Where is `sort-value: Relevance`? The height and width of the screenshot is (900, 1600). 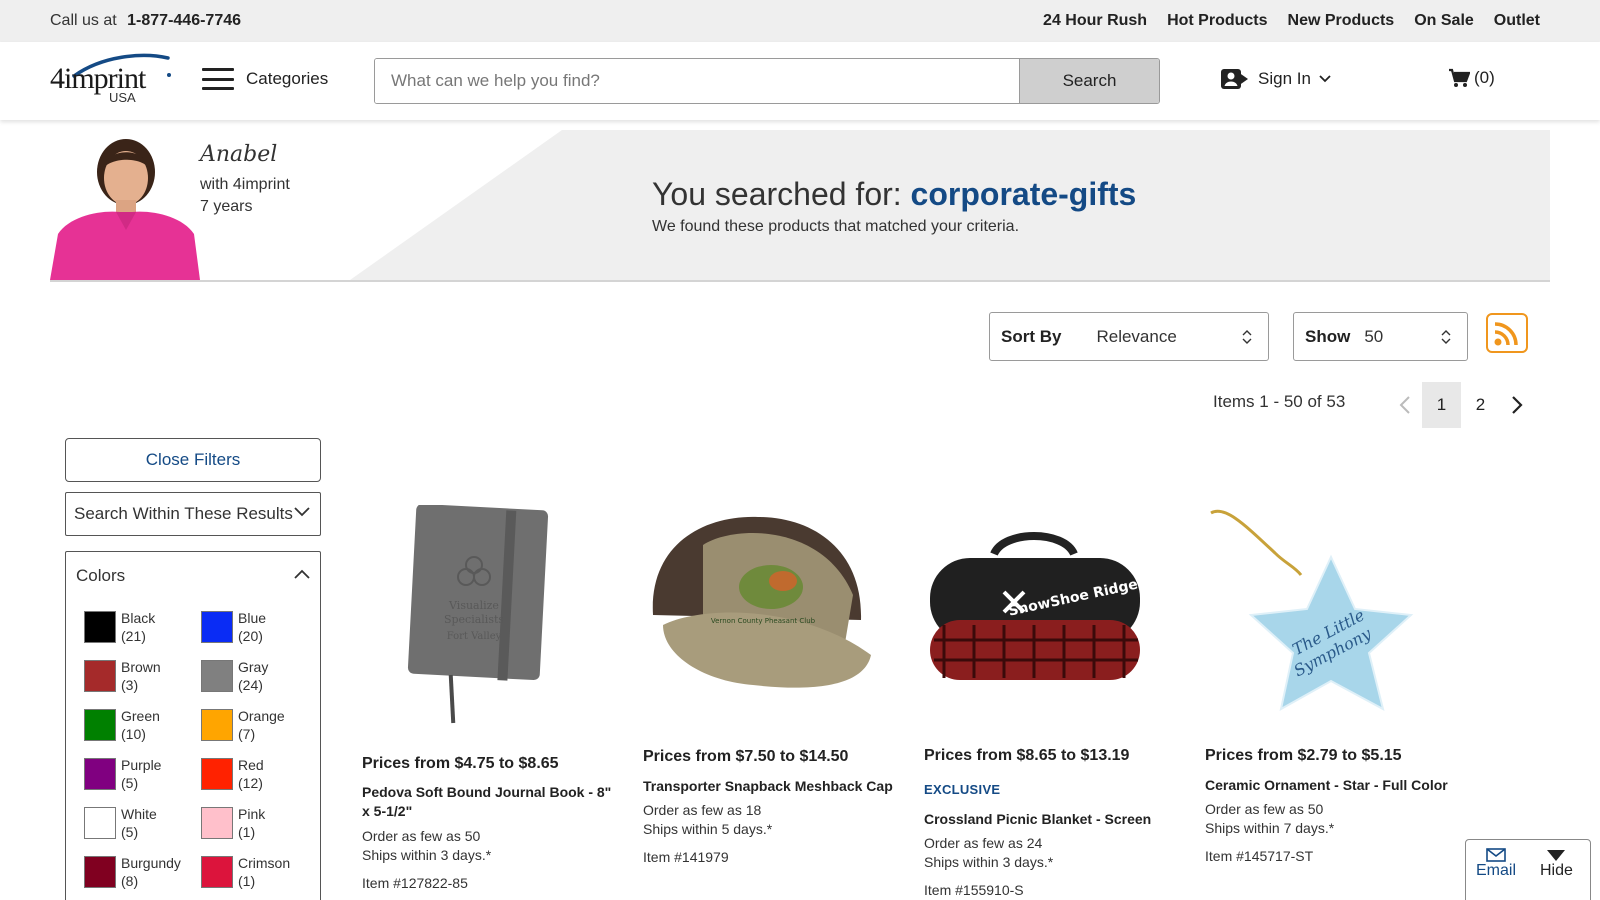
sort-value: Relevance is located at coordinates (1136, 336).